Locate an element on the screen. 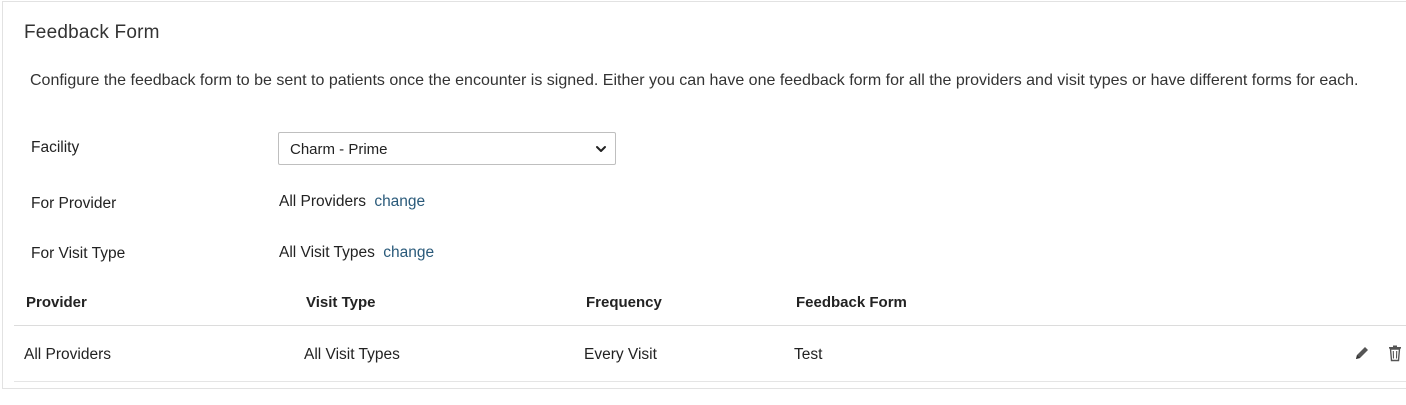 This screenshot has width=1406, height=405. facility-label: Facility is located at coordinates (55, 147).